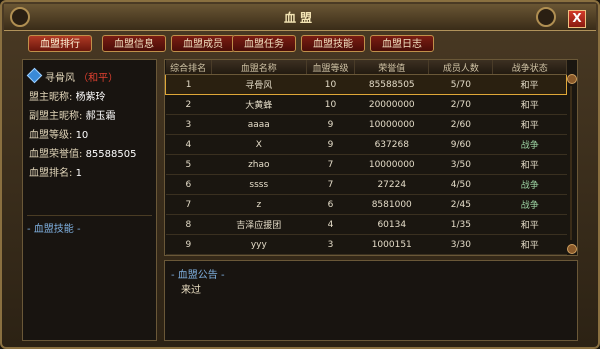 This screenshot has width=600, height=349. Describe the element at coordinates (134, 43) in the screenshot. I see `tab-guild-info: 血盟信息` at that location.